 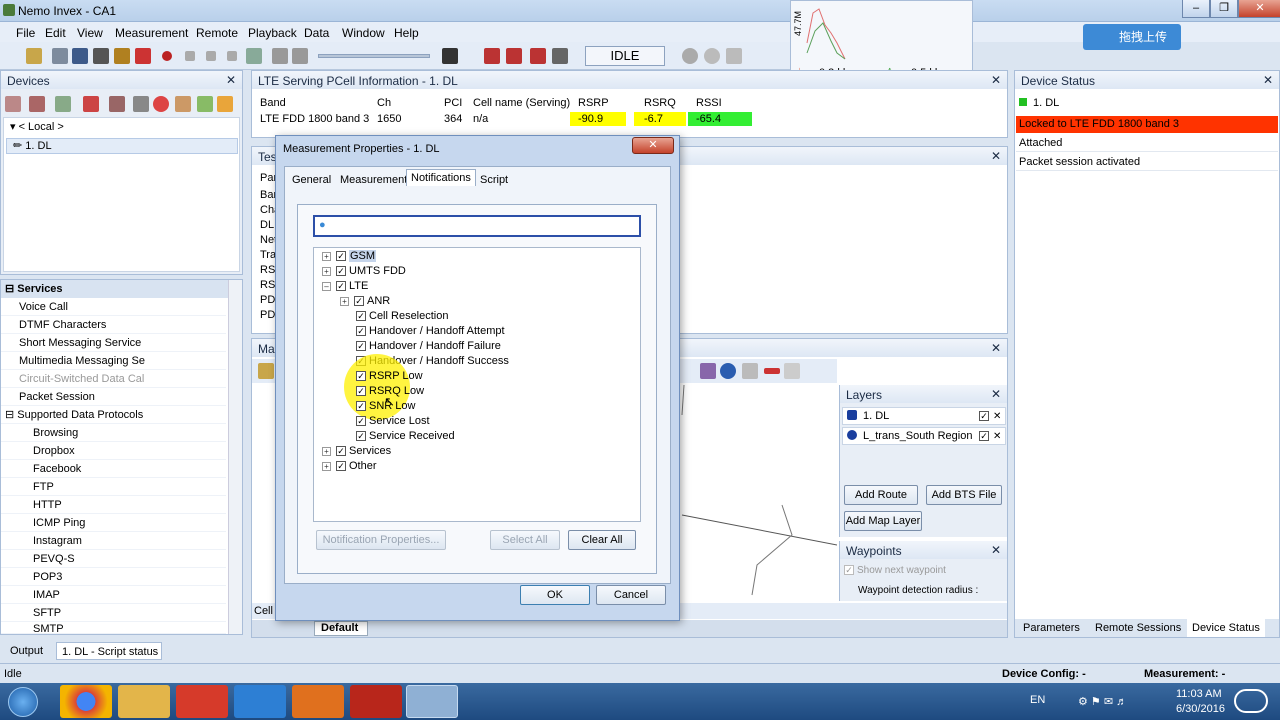 What do you see at coordinates (122, 146) in the screenshot?
I see `device-item-dl: ✏ 1. DL` at bounding box center [122, 146].